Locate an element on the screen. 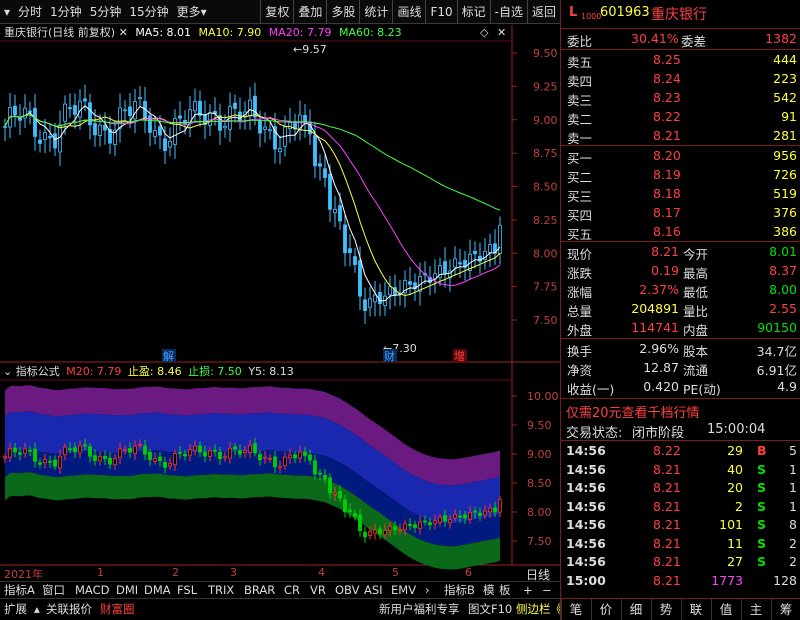  remove-icon: − is located at coordinates (547, 590).